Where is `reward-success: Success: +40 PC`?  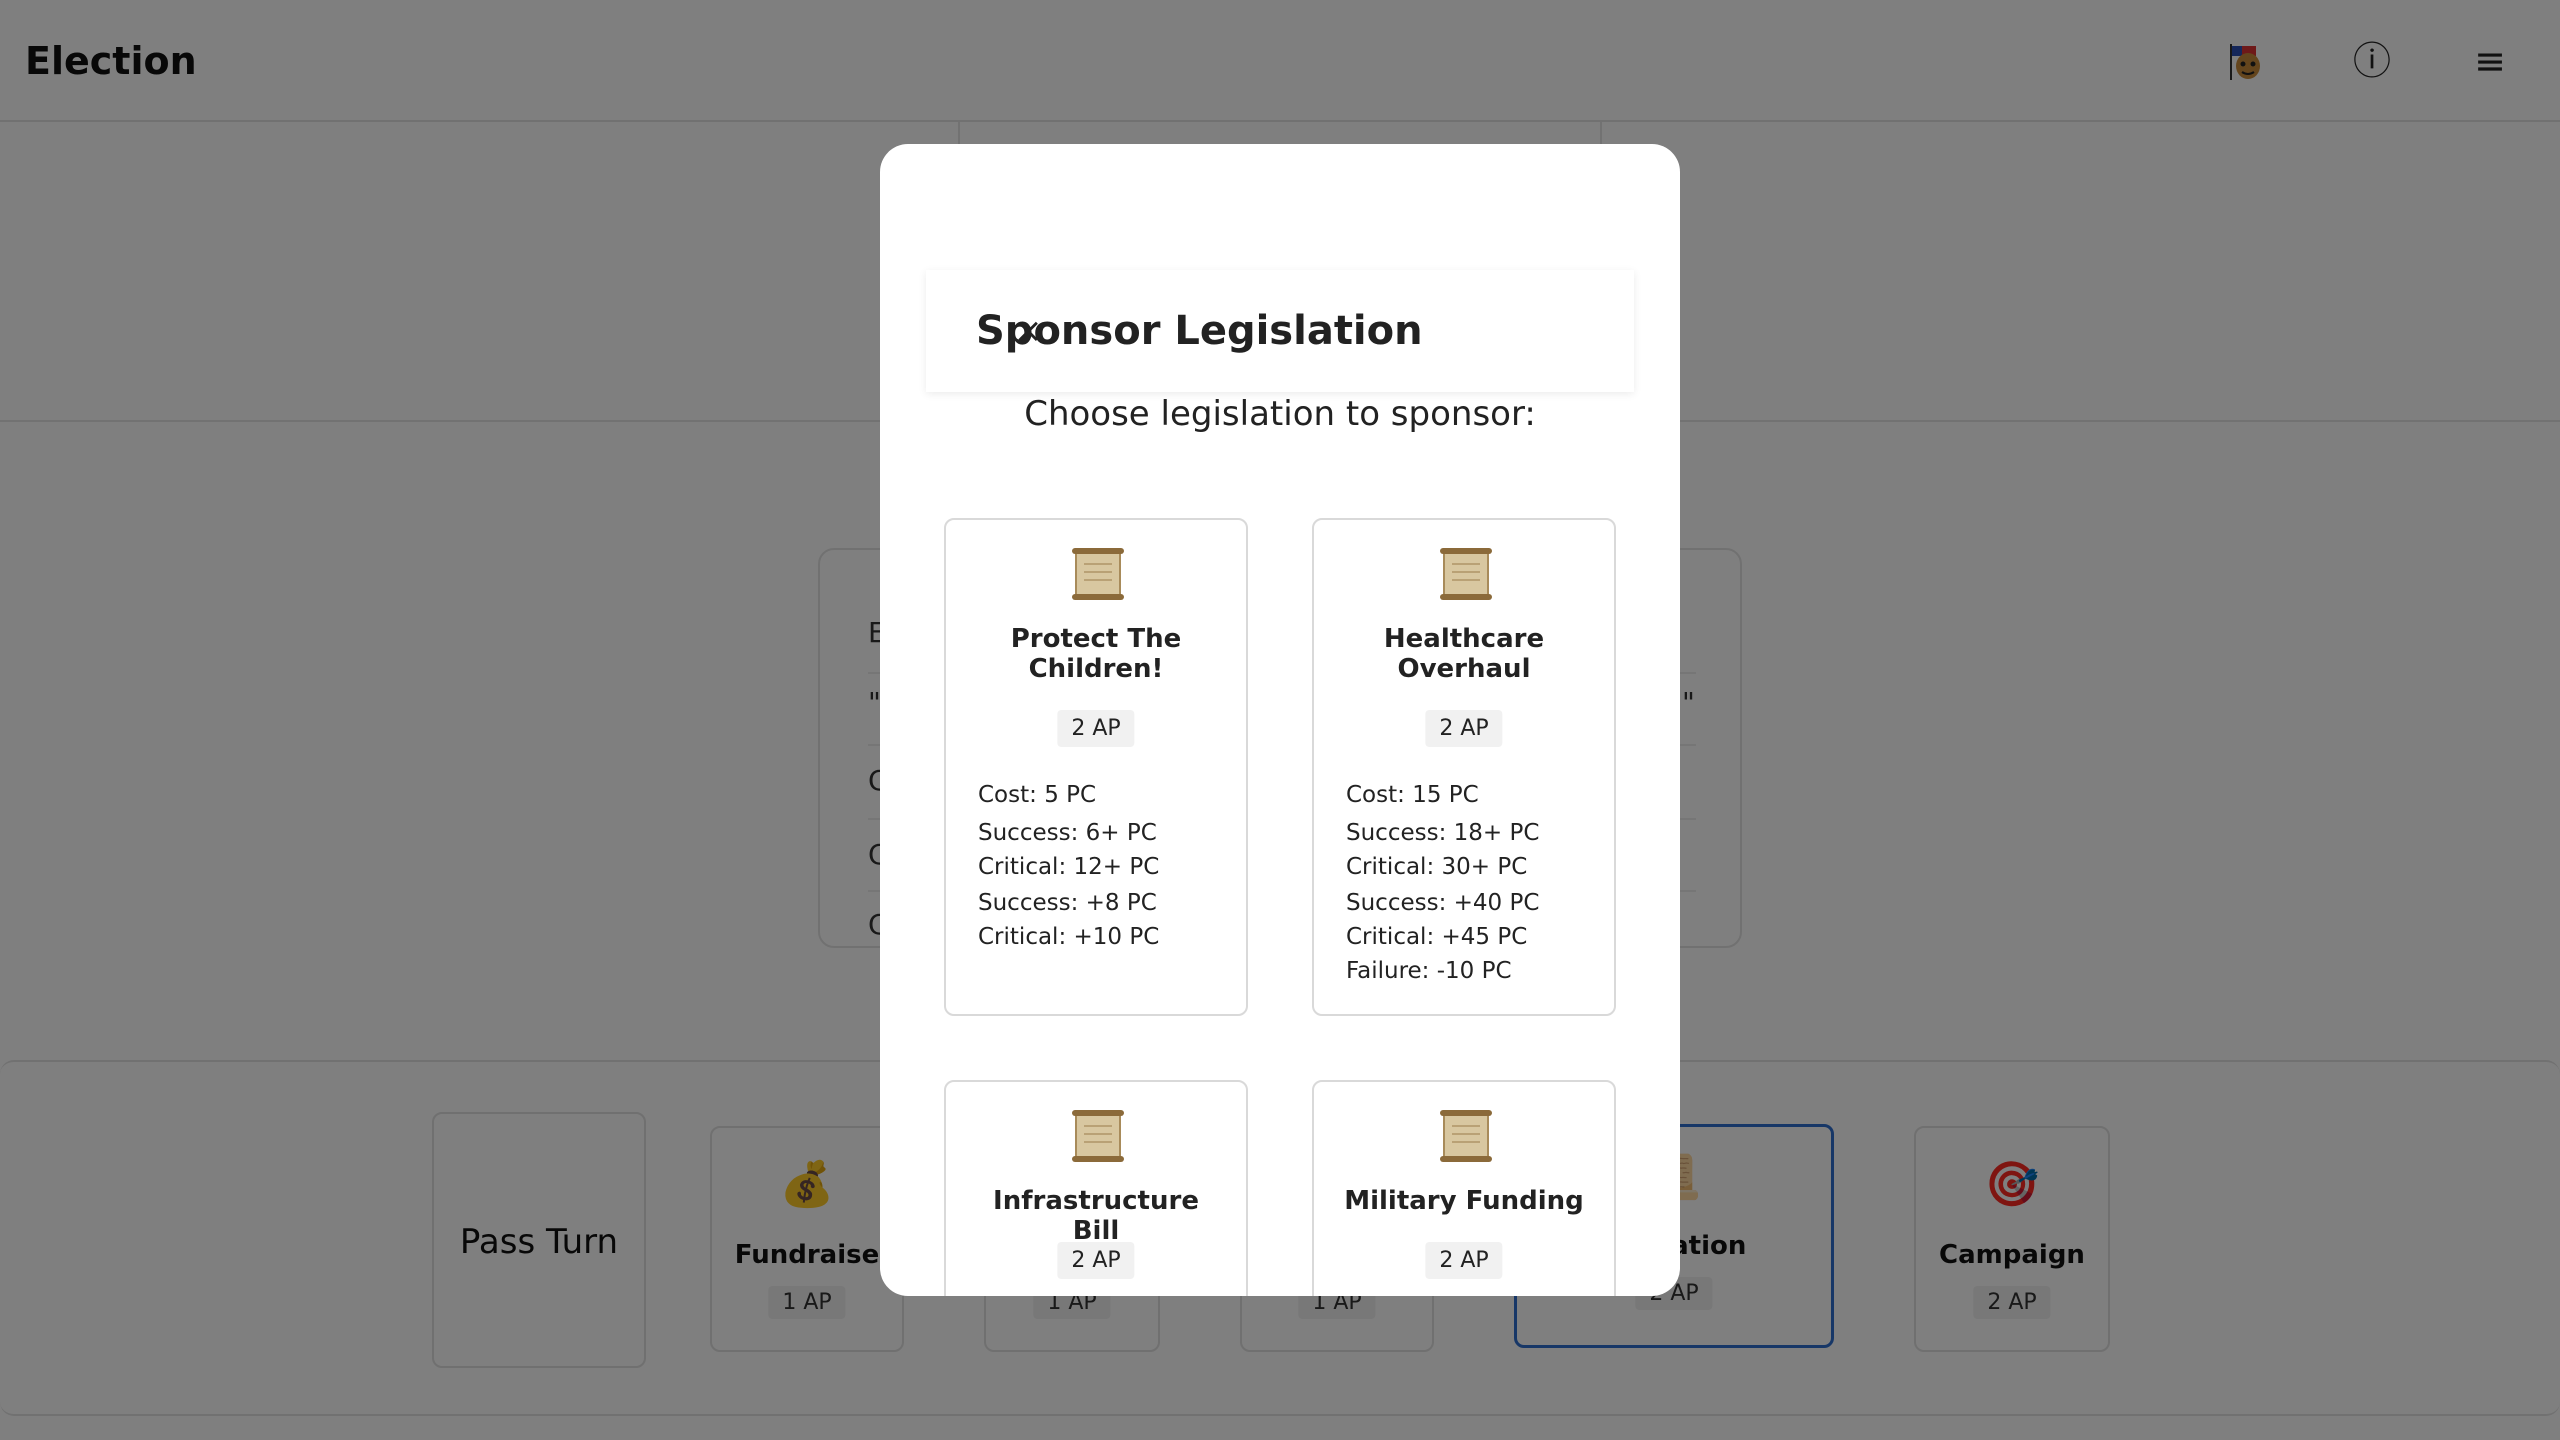 reward-success: Success: +40 PC is located at coordinates (1443, 903).